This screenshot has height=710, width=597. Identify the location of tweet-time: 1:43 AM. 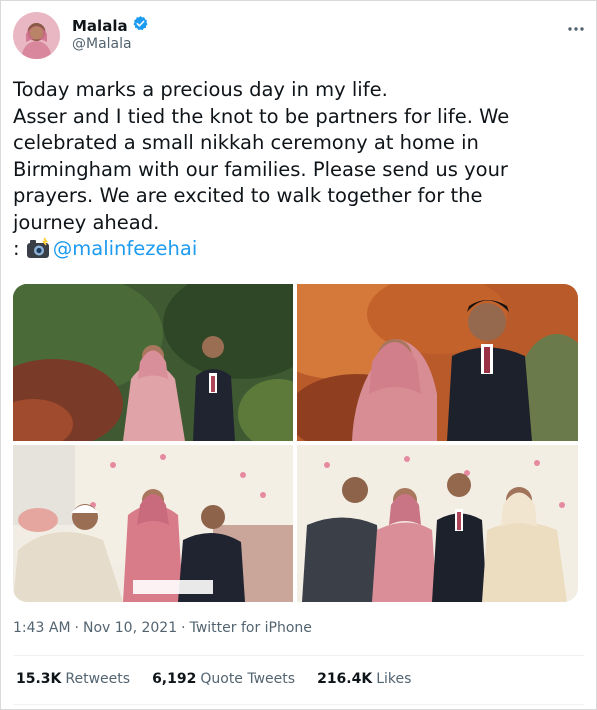
(42, 628).